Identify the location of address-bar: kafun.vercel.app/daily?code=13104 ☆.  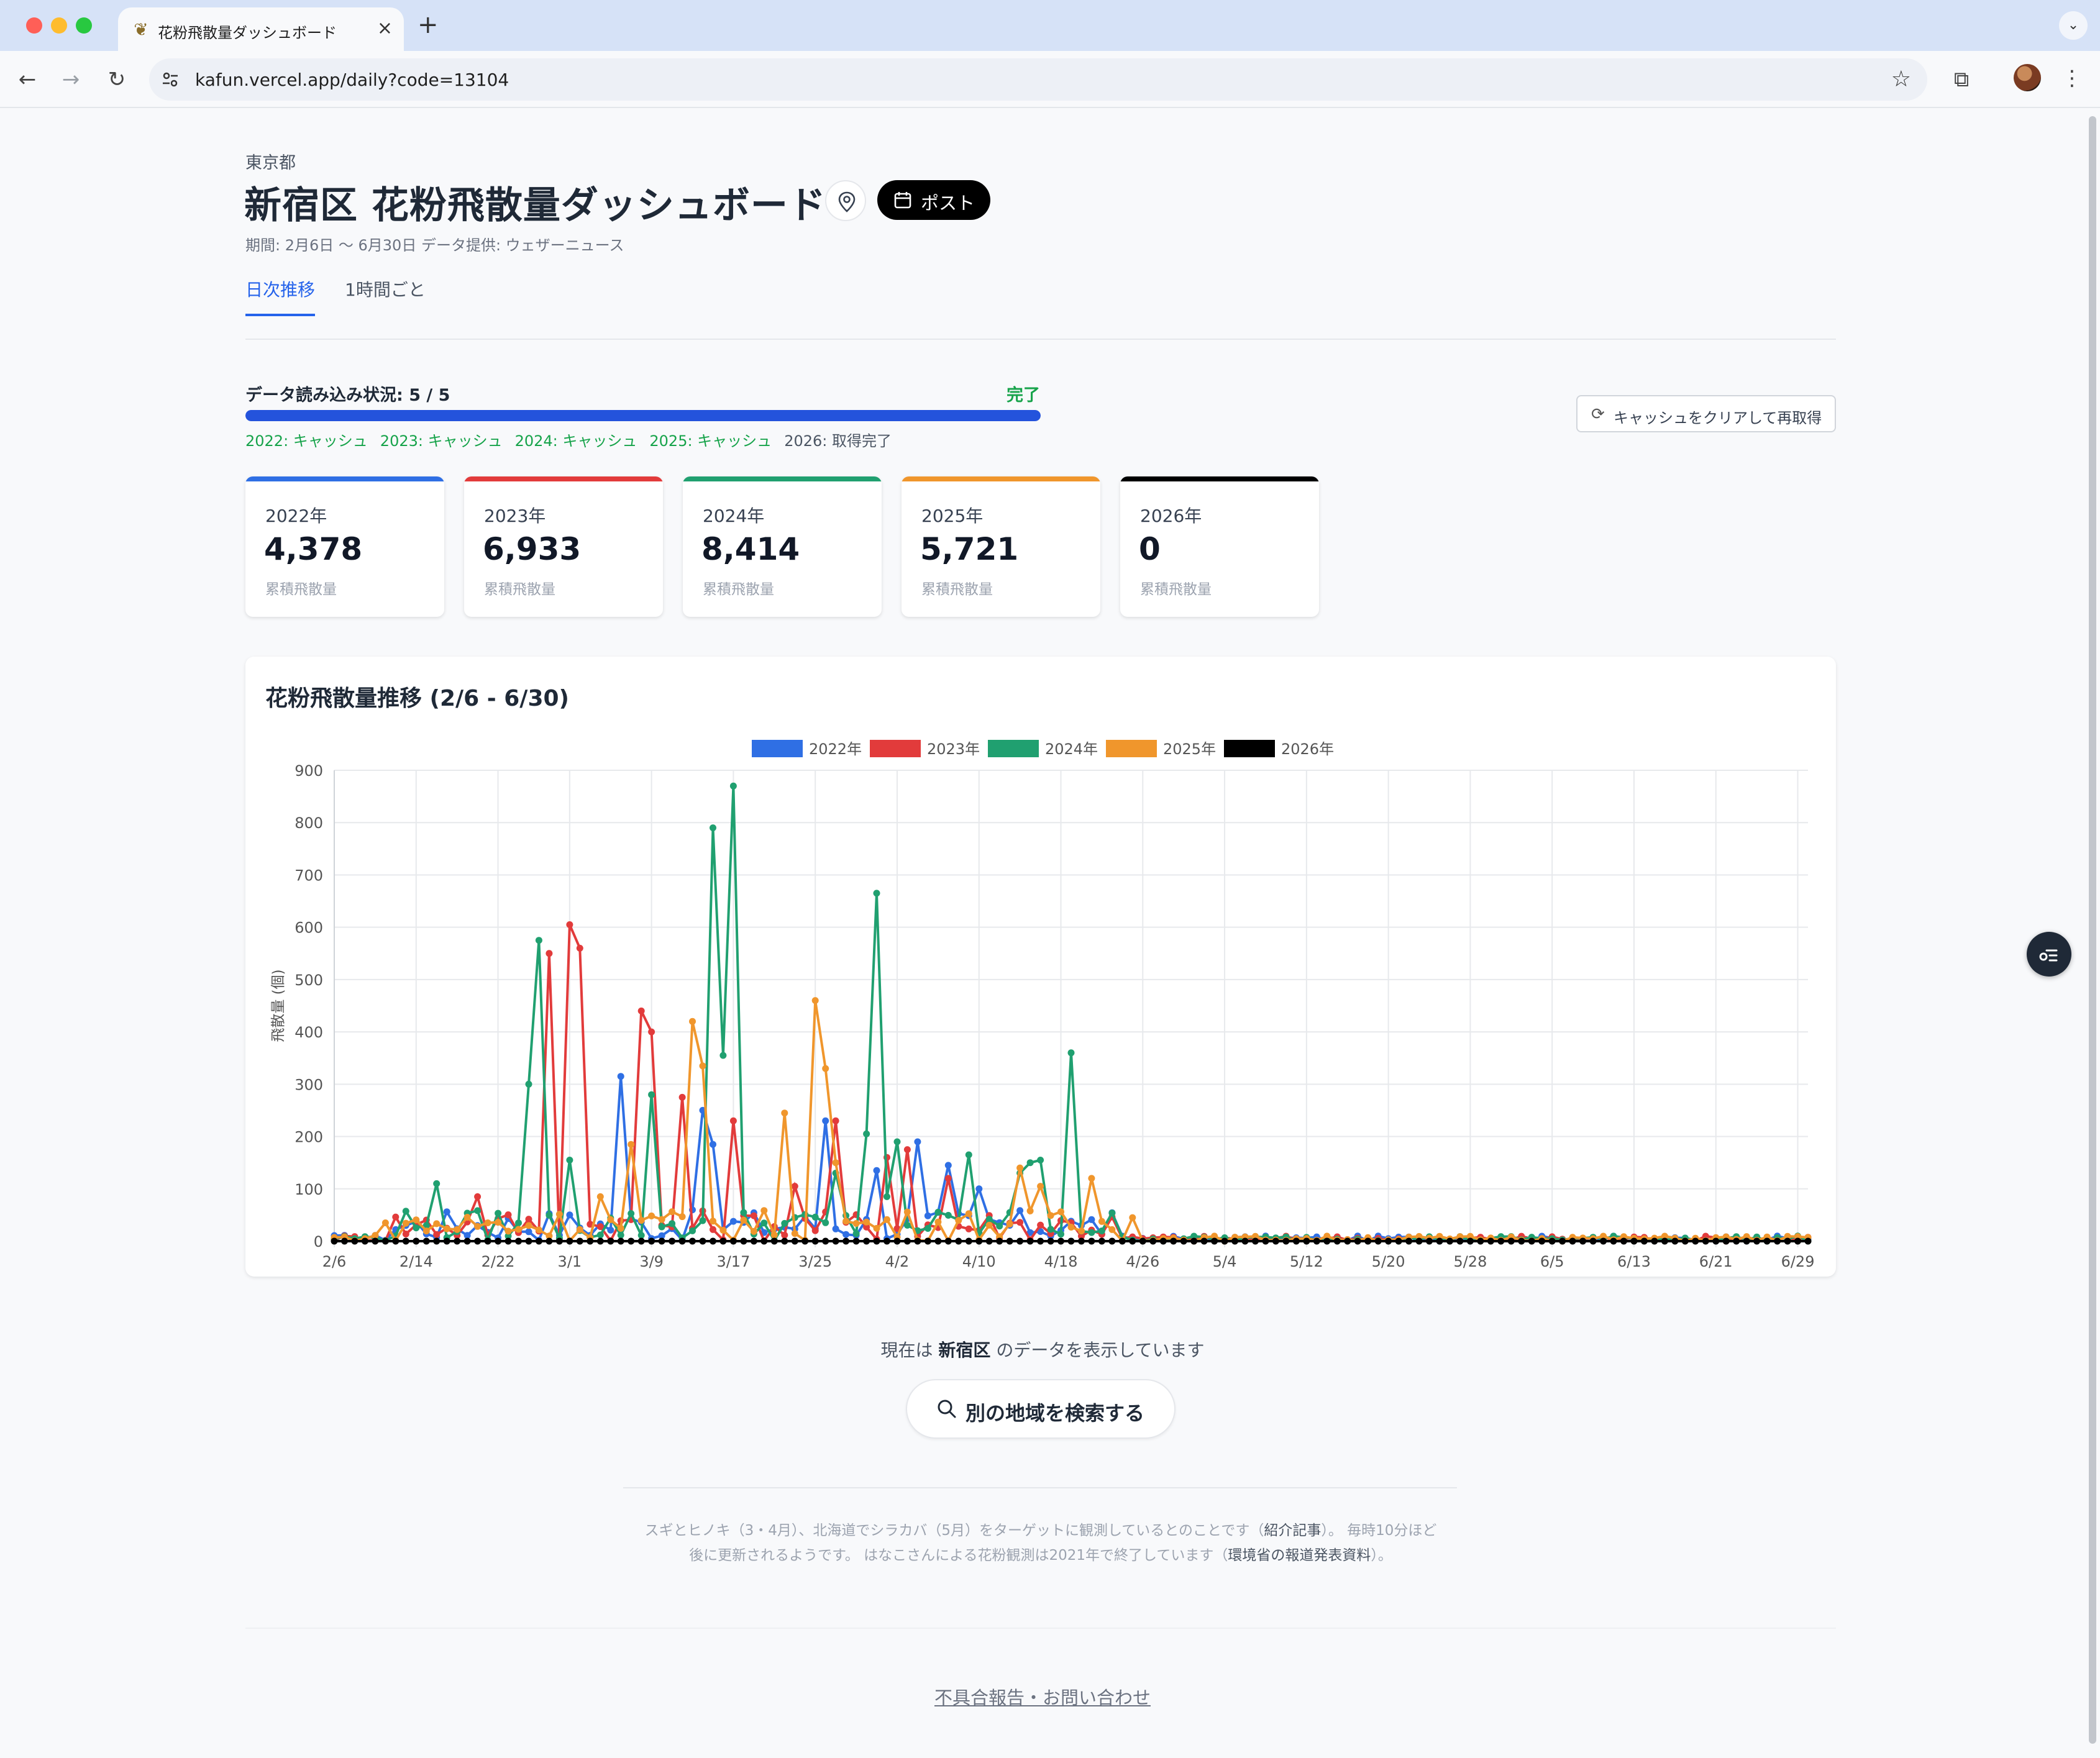
(1038, 79).